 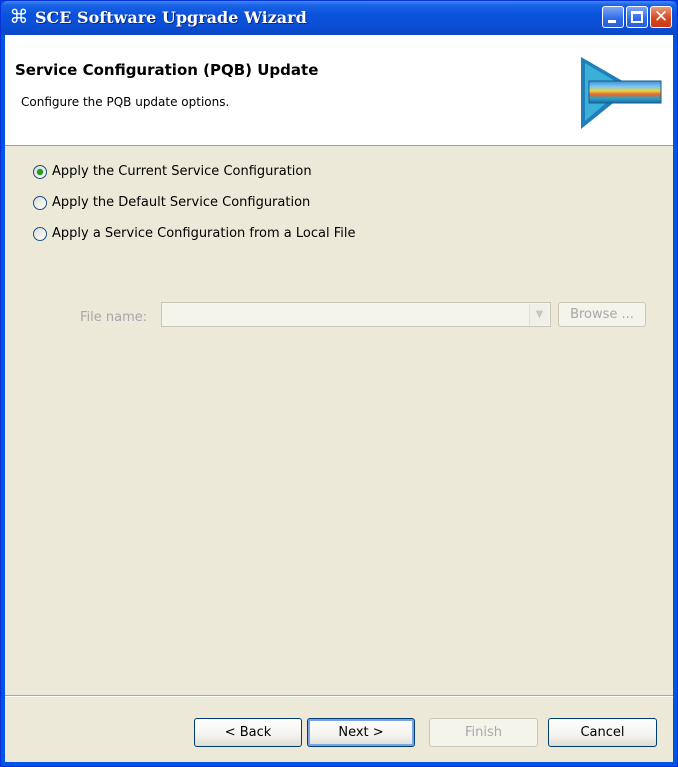 What do you see at coordinates (125, 102) in the screenshot?
I see `page-description: Configure the PQB update options.` at bounding box center [125, 102].